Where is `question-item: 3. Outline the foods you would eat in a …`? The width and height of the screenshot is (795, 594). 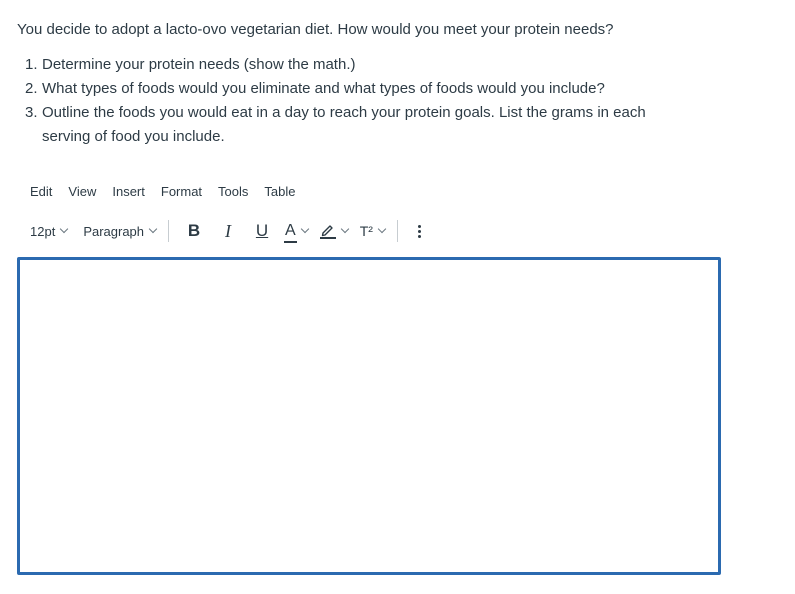
question-item: 3. Outline the foods you would eat in a … is located at coordinates (354, 125).